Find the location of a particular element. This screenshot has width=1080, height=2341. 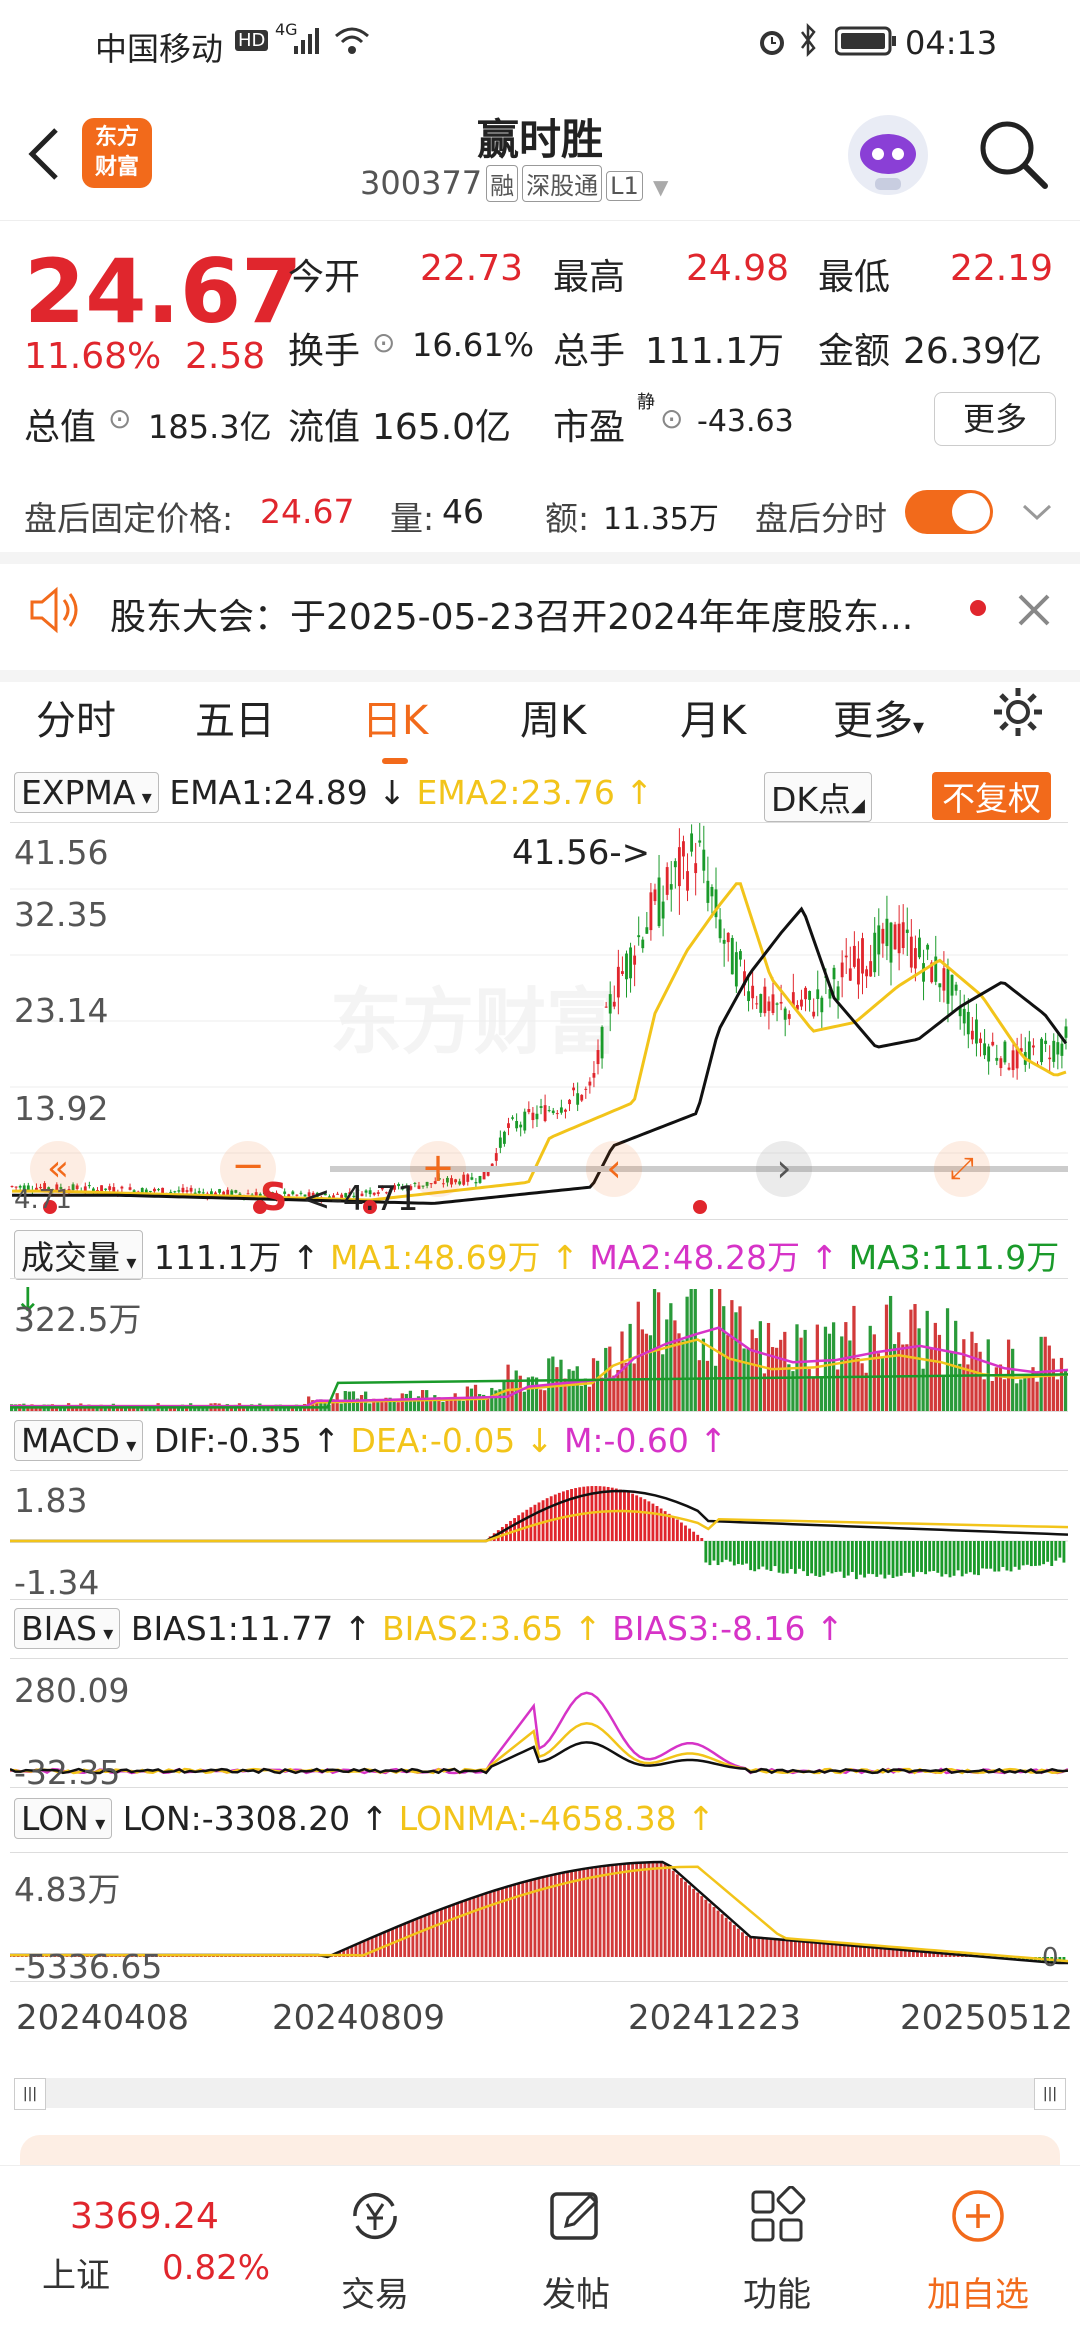

tab-intraday: 分时 is located at coordinates (76, 717).